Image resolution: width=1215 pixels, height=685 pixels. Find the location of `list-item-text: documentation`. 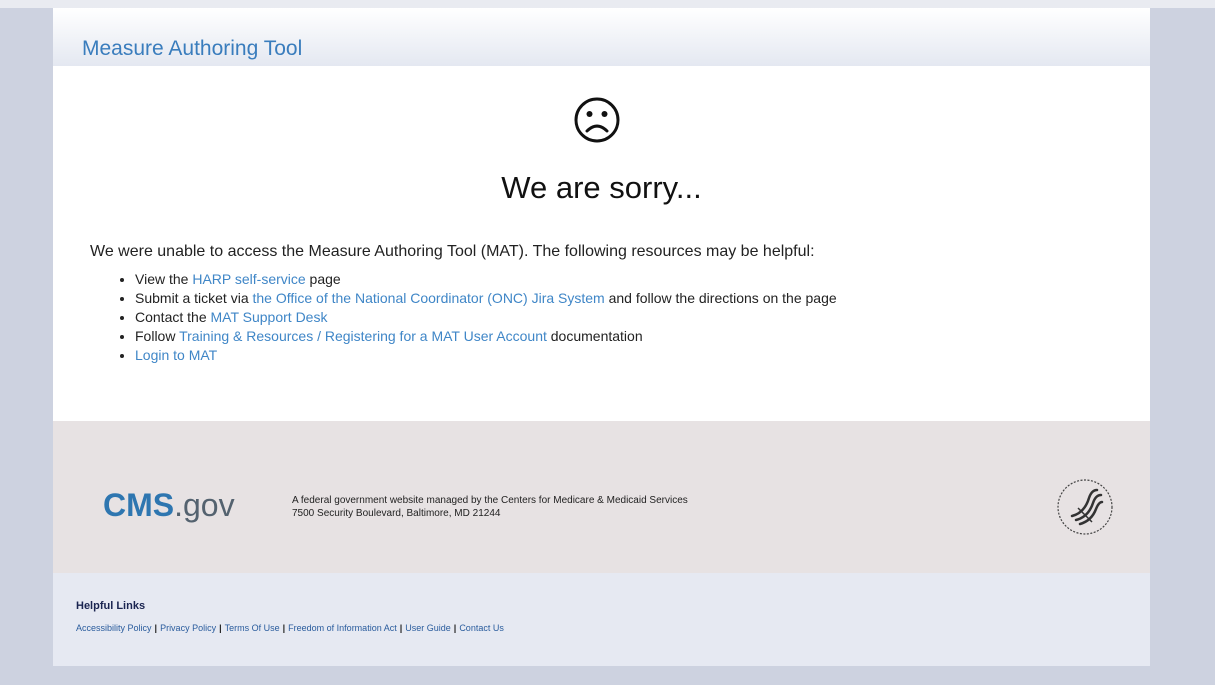

list-item-text: documentation is located at coordinates (594, 336).